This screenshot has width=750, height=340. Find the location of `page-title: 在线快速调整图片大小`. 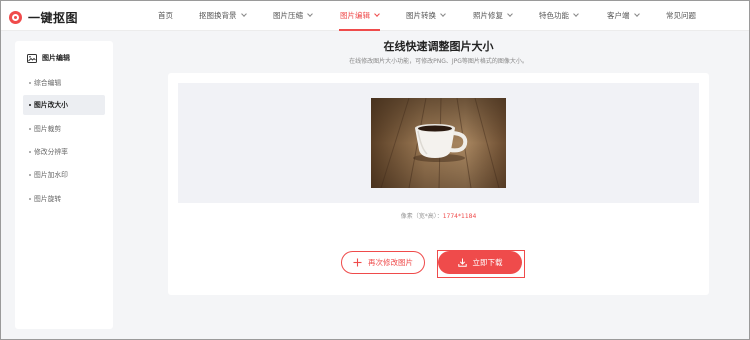

page-title: 在线快速调整图片大小 is located at coordinates (438, 46).